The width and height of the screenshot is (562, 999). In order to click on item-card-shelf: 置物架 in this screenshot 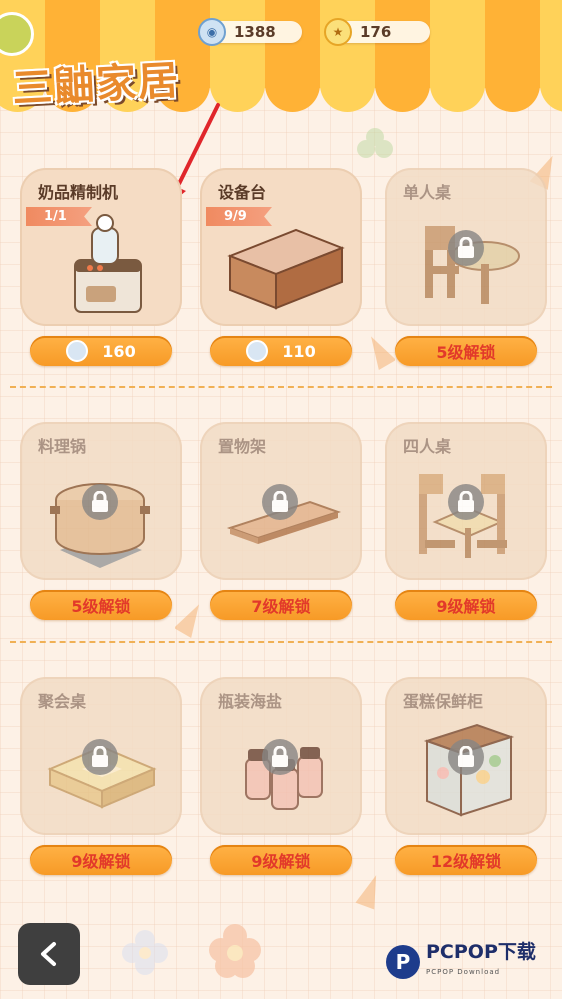, I will do `click(281, 501)`.